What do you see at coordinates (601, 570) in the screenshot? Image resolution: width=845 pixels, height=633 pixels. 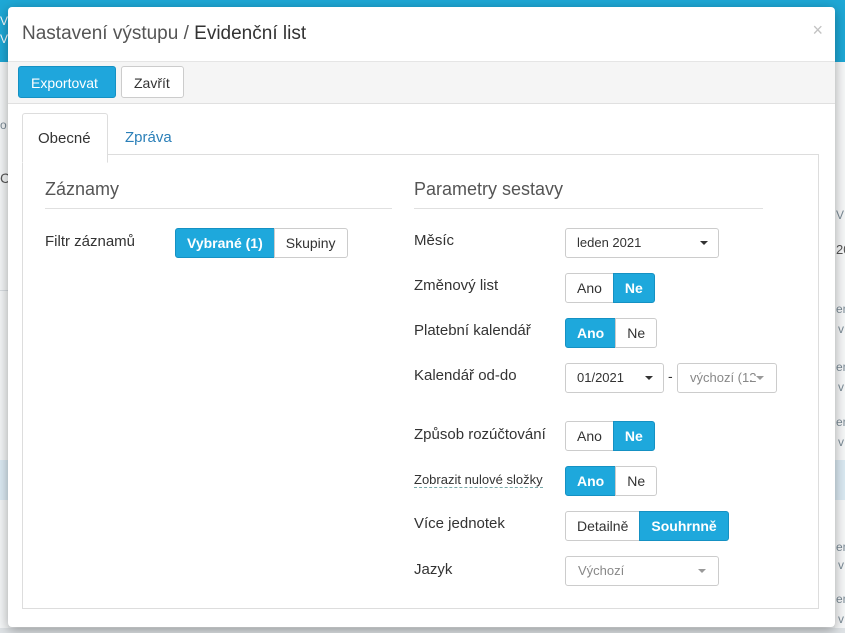 I see `language-value: Výchozí` at bounding box center [601, 570].